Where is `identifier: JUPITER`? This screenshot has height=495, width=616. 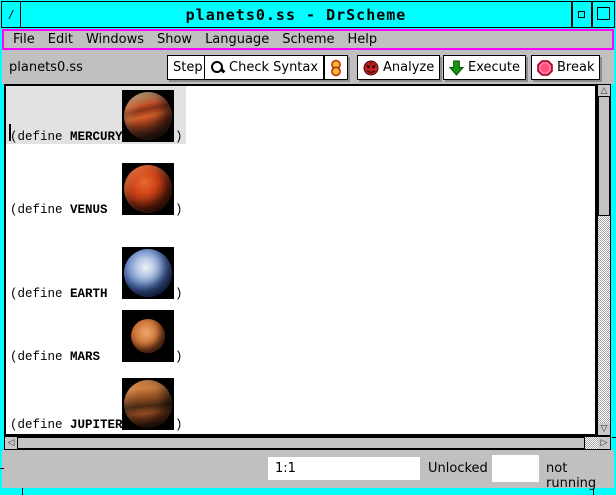 identifier: JUPITER is located at coordinates (96, 425).